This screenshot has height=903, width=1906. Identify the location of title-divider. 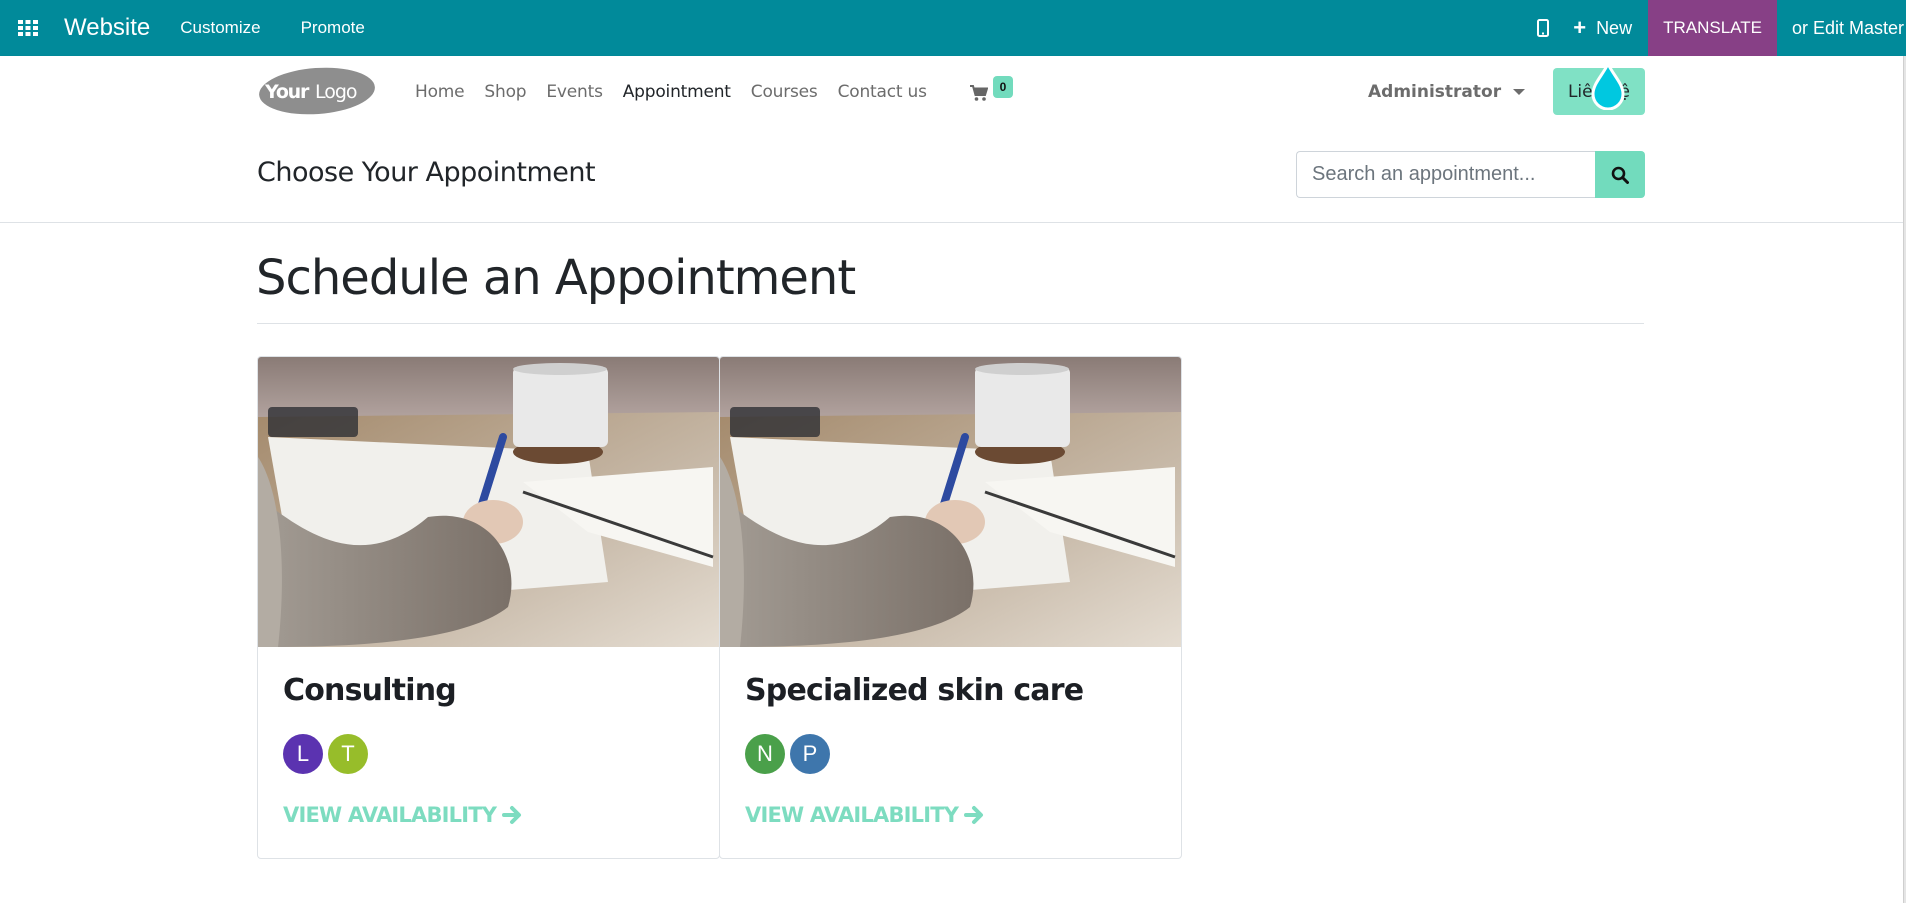
(950, 323).